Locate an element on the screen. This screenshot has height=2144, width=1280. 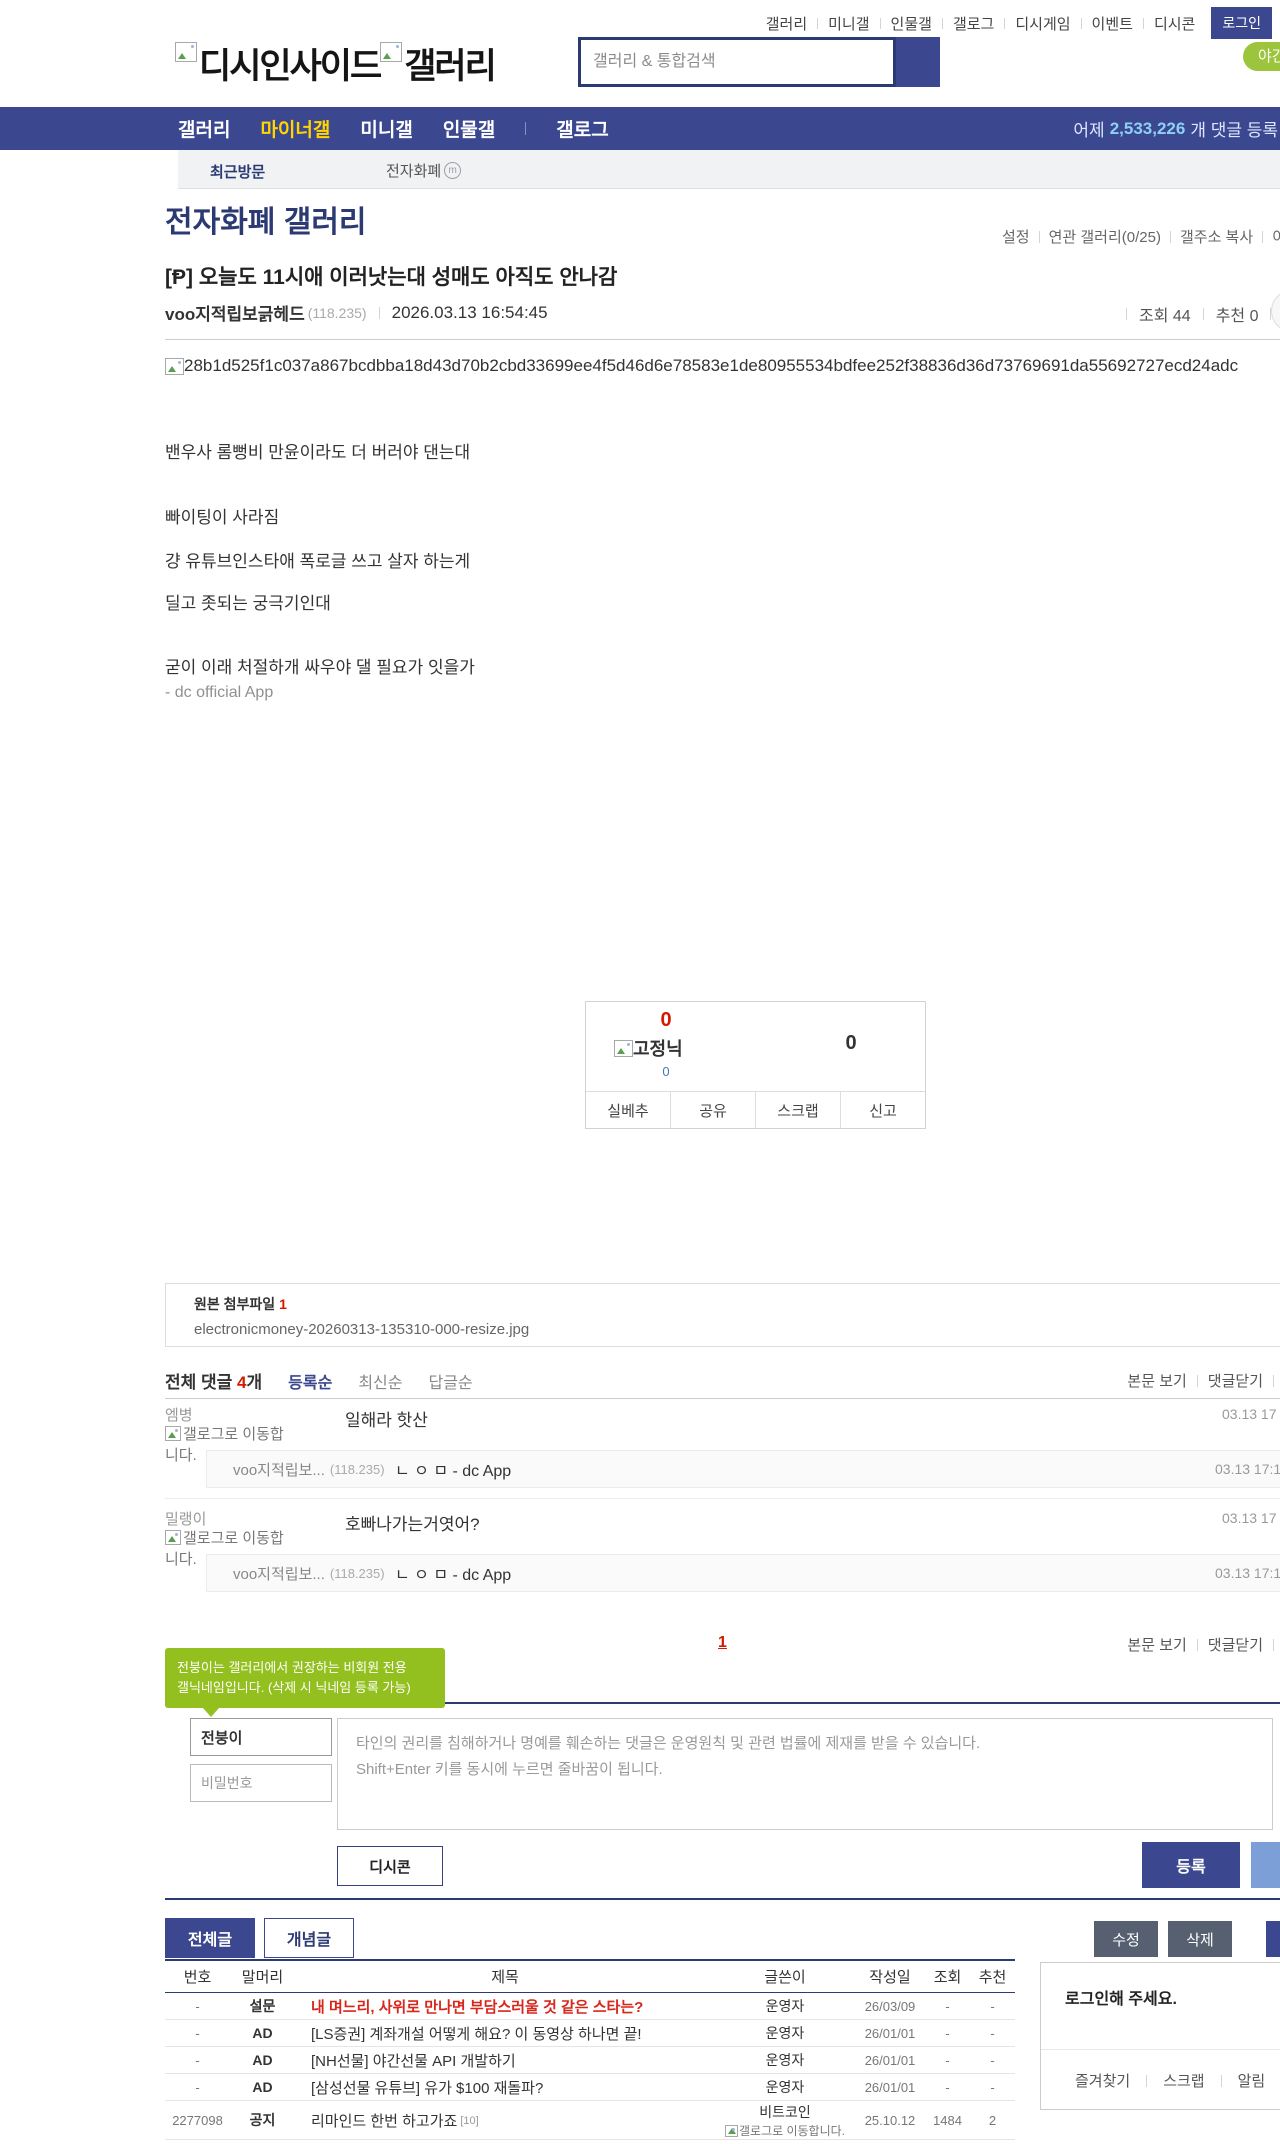
topbar-link-gallery: 갤러리 is located at coordinates (786, 23).